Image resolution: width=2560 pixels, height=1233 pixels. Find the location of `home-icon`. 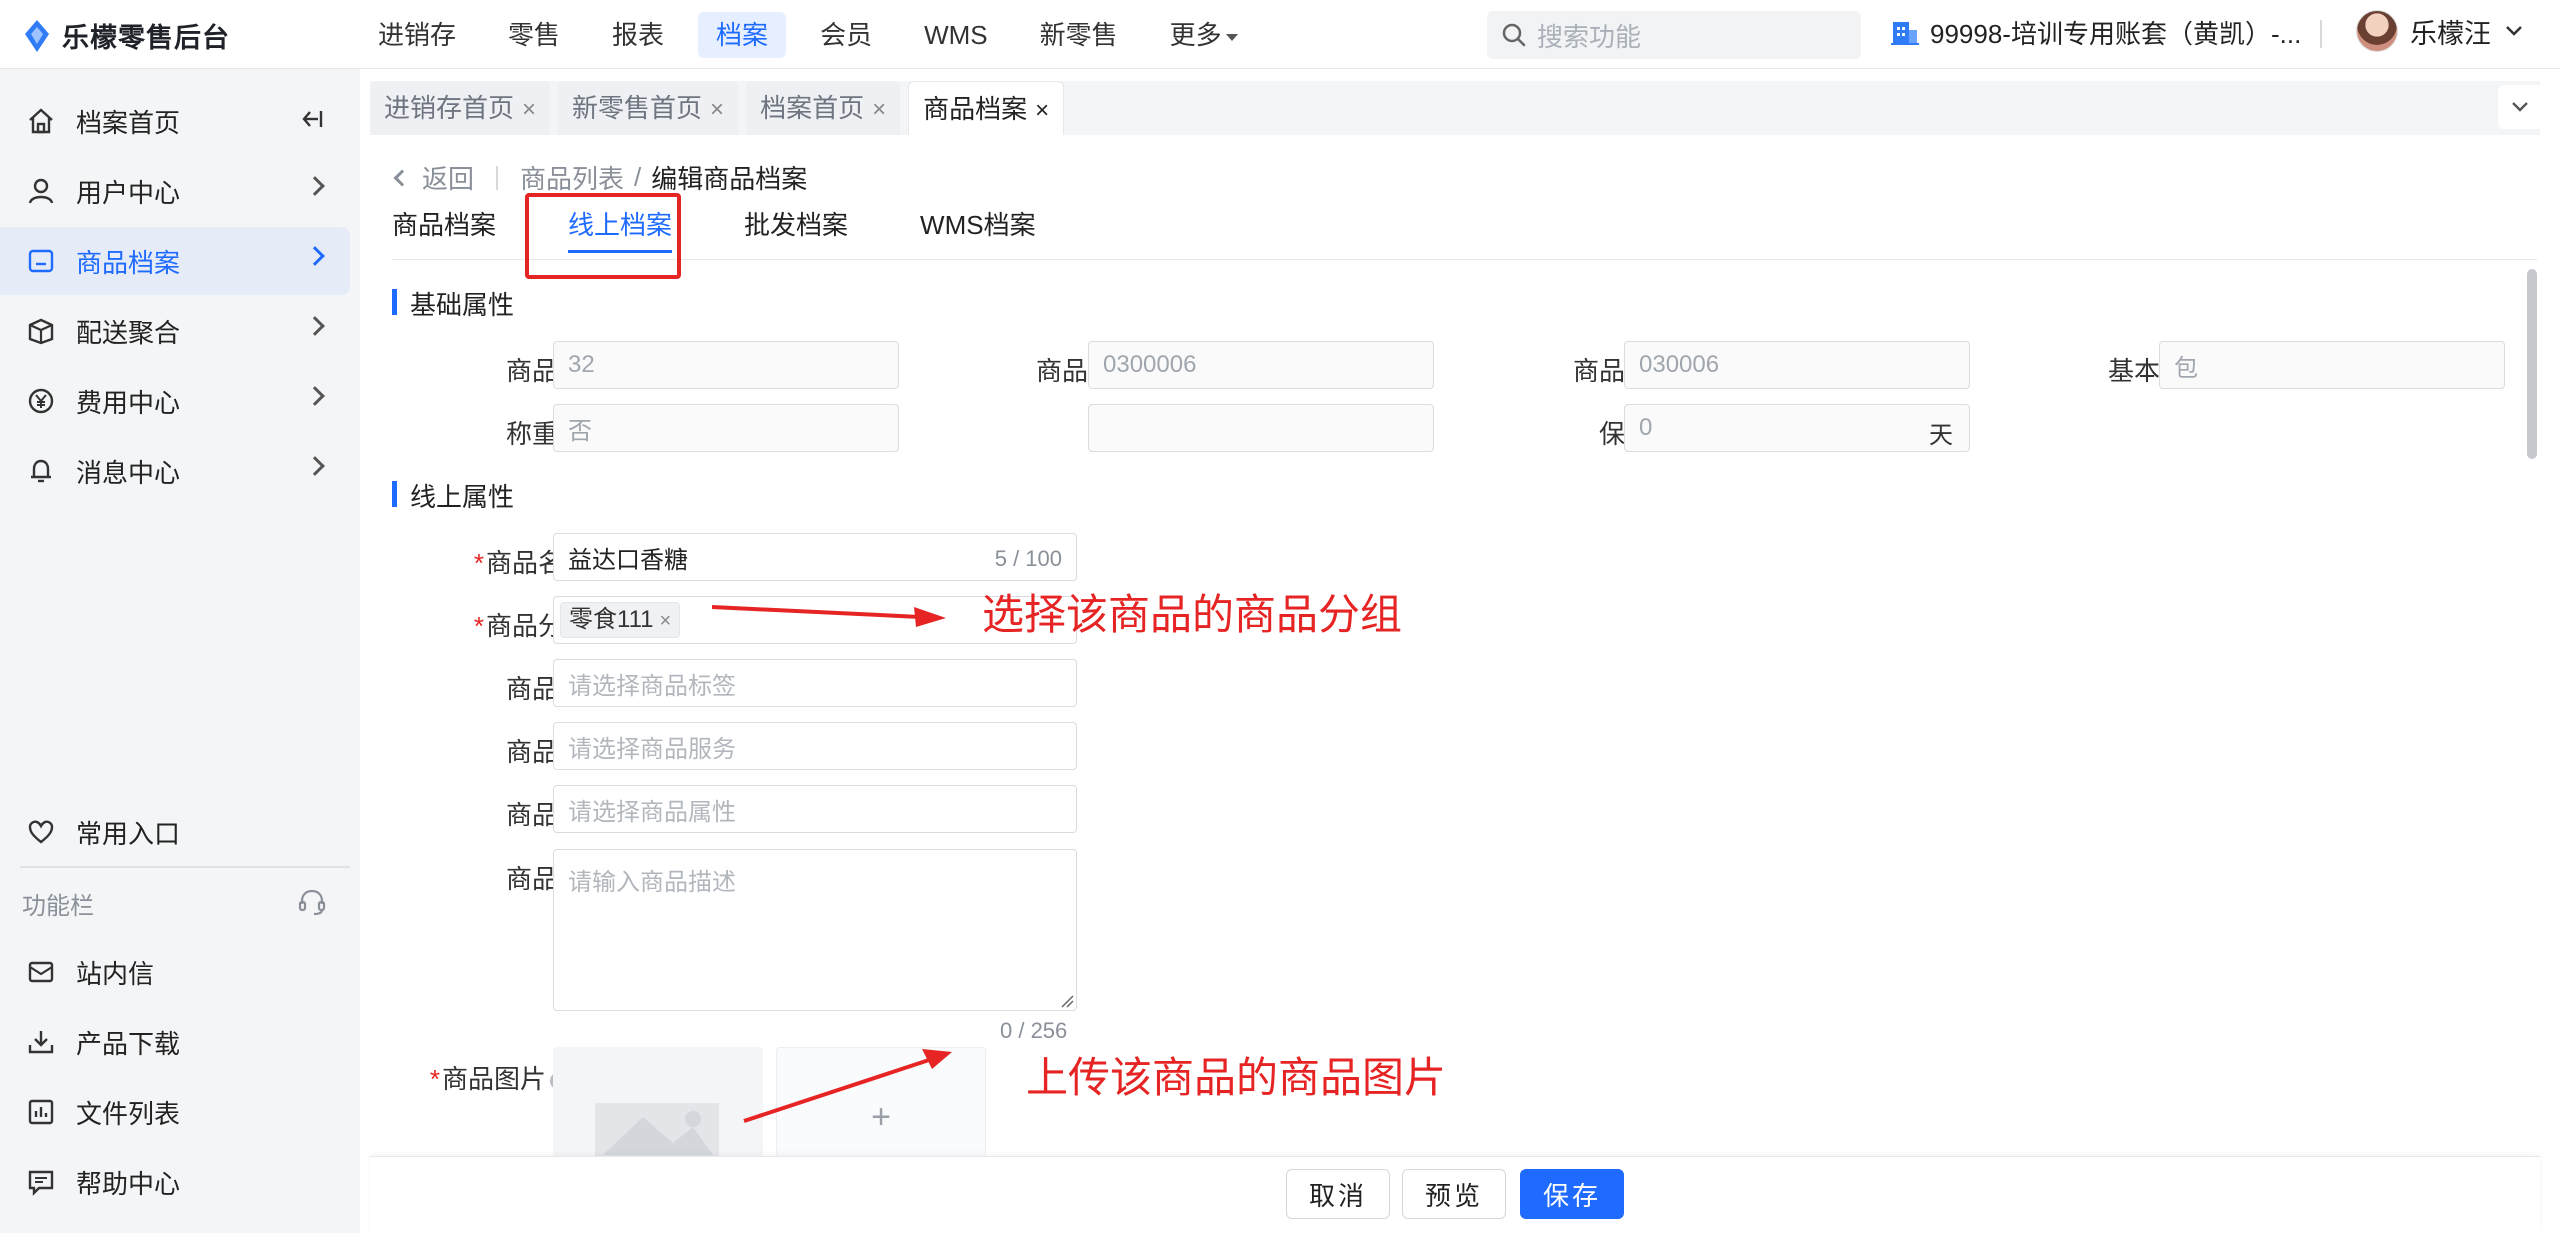

home-icon is located at coordinates (41, 121).